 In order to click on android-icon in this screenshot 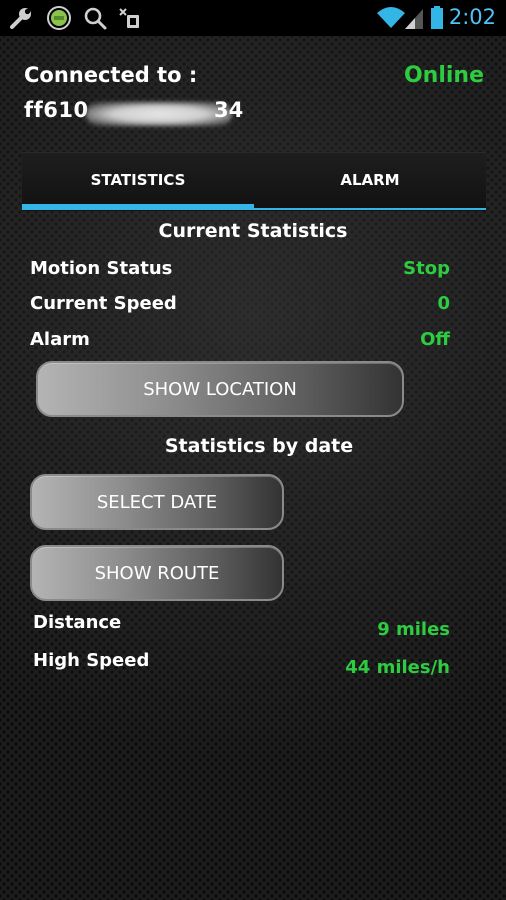, I will do `click(59, 18)`.